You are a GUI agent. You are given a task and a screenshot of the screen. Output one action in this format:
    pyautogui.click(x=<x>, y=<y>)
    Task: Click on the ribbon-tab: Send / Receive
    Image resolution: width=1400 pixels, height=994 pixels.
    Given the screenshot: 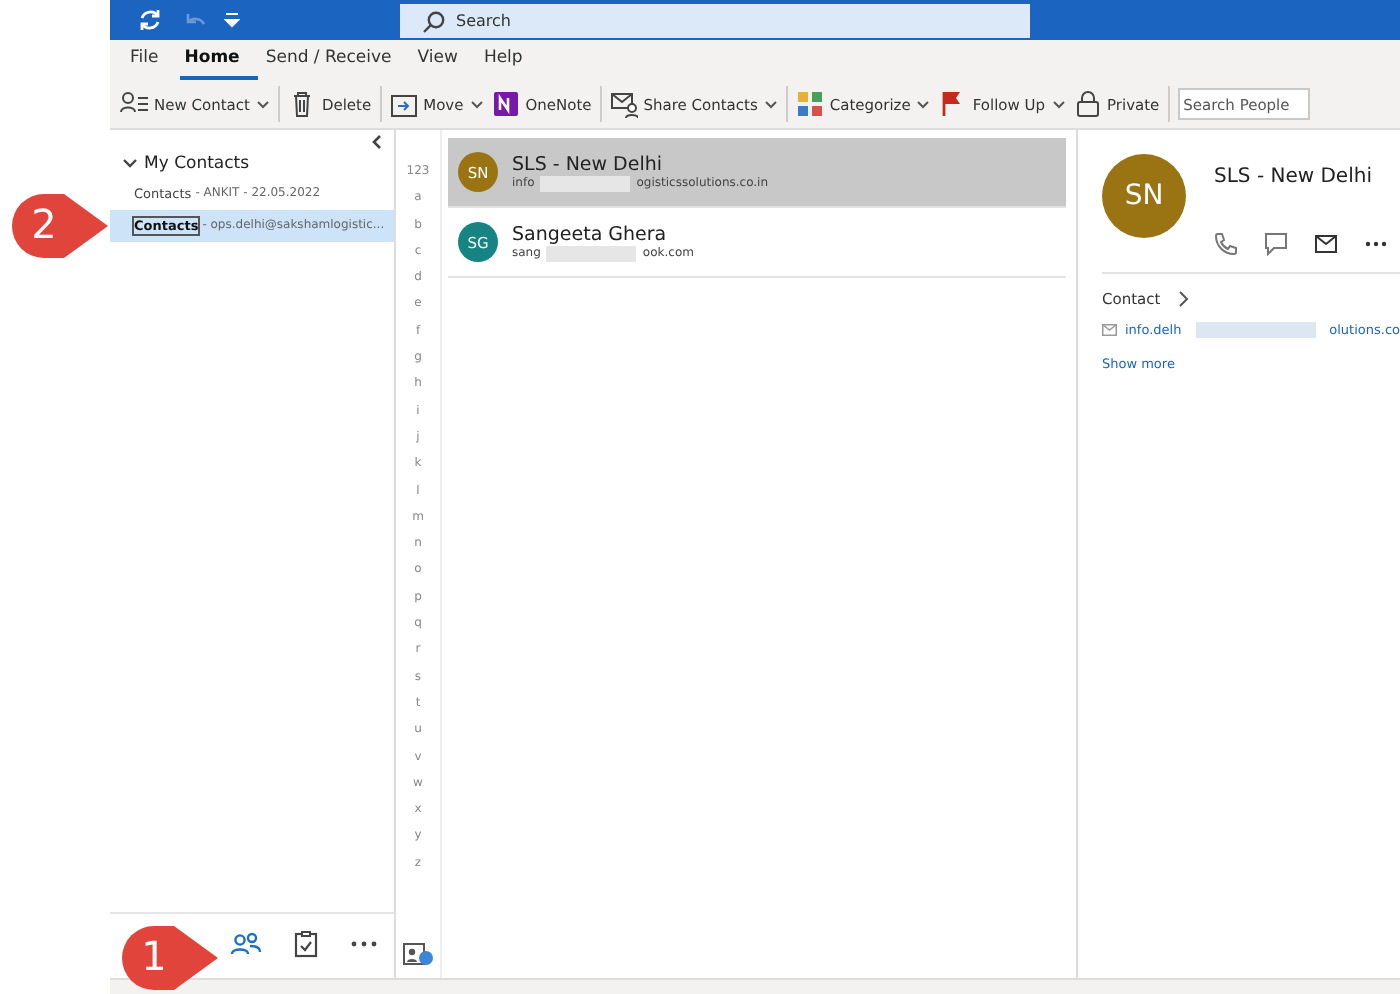 What is the action you would take?
    pyautogui.click(x=335, y=64)
    